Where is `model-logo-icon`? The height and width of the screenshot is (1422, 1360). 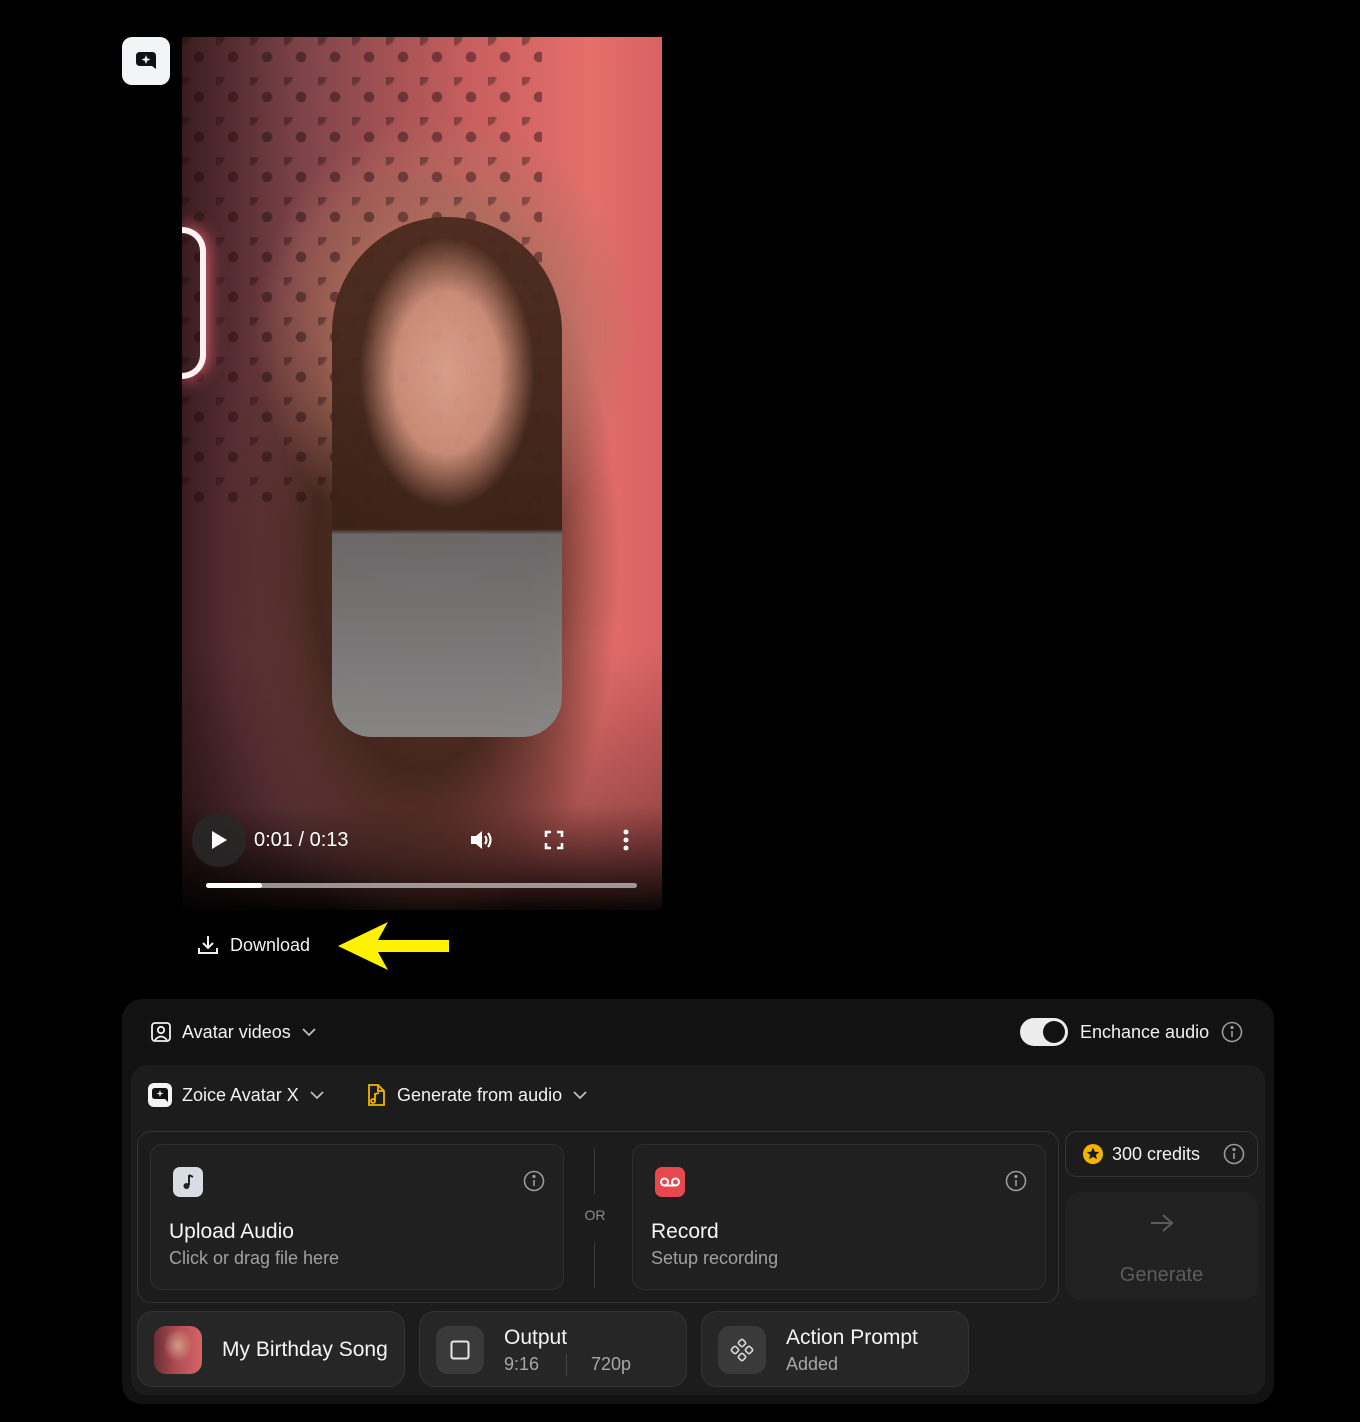 model-logo-icon is located at coordinates (160, 1095).